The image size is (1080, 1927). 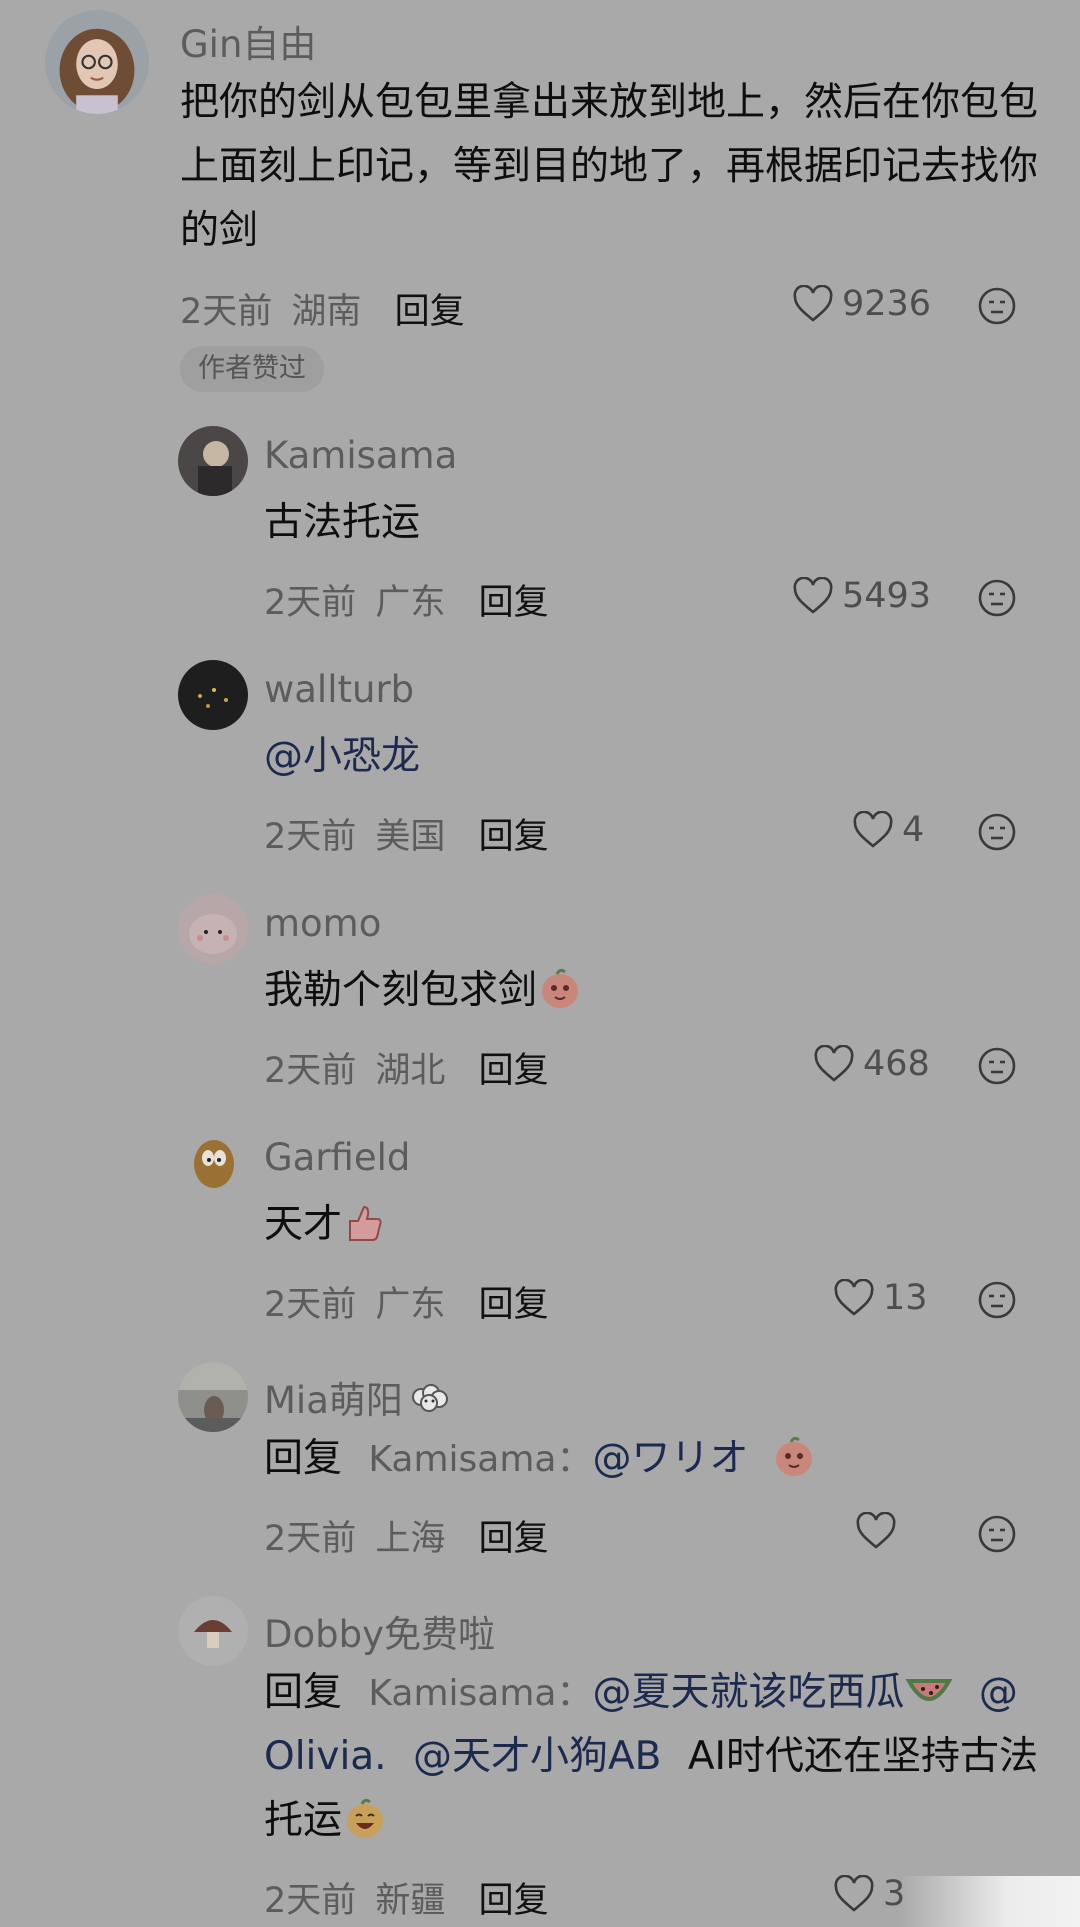 I want to click on comment-meta: 2天前 湖北 回复, so click(x=406, y=1067).